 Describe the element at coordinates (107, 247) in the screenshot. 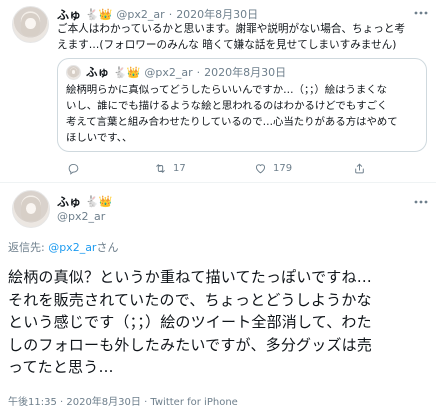

I see `reply-to-suffix: さん` at that location.